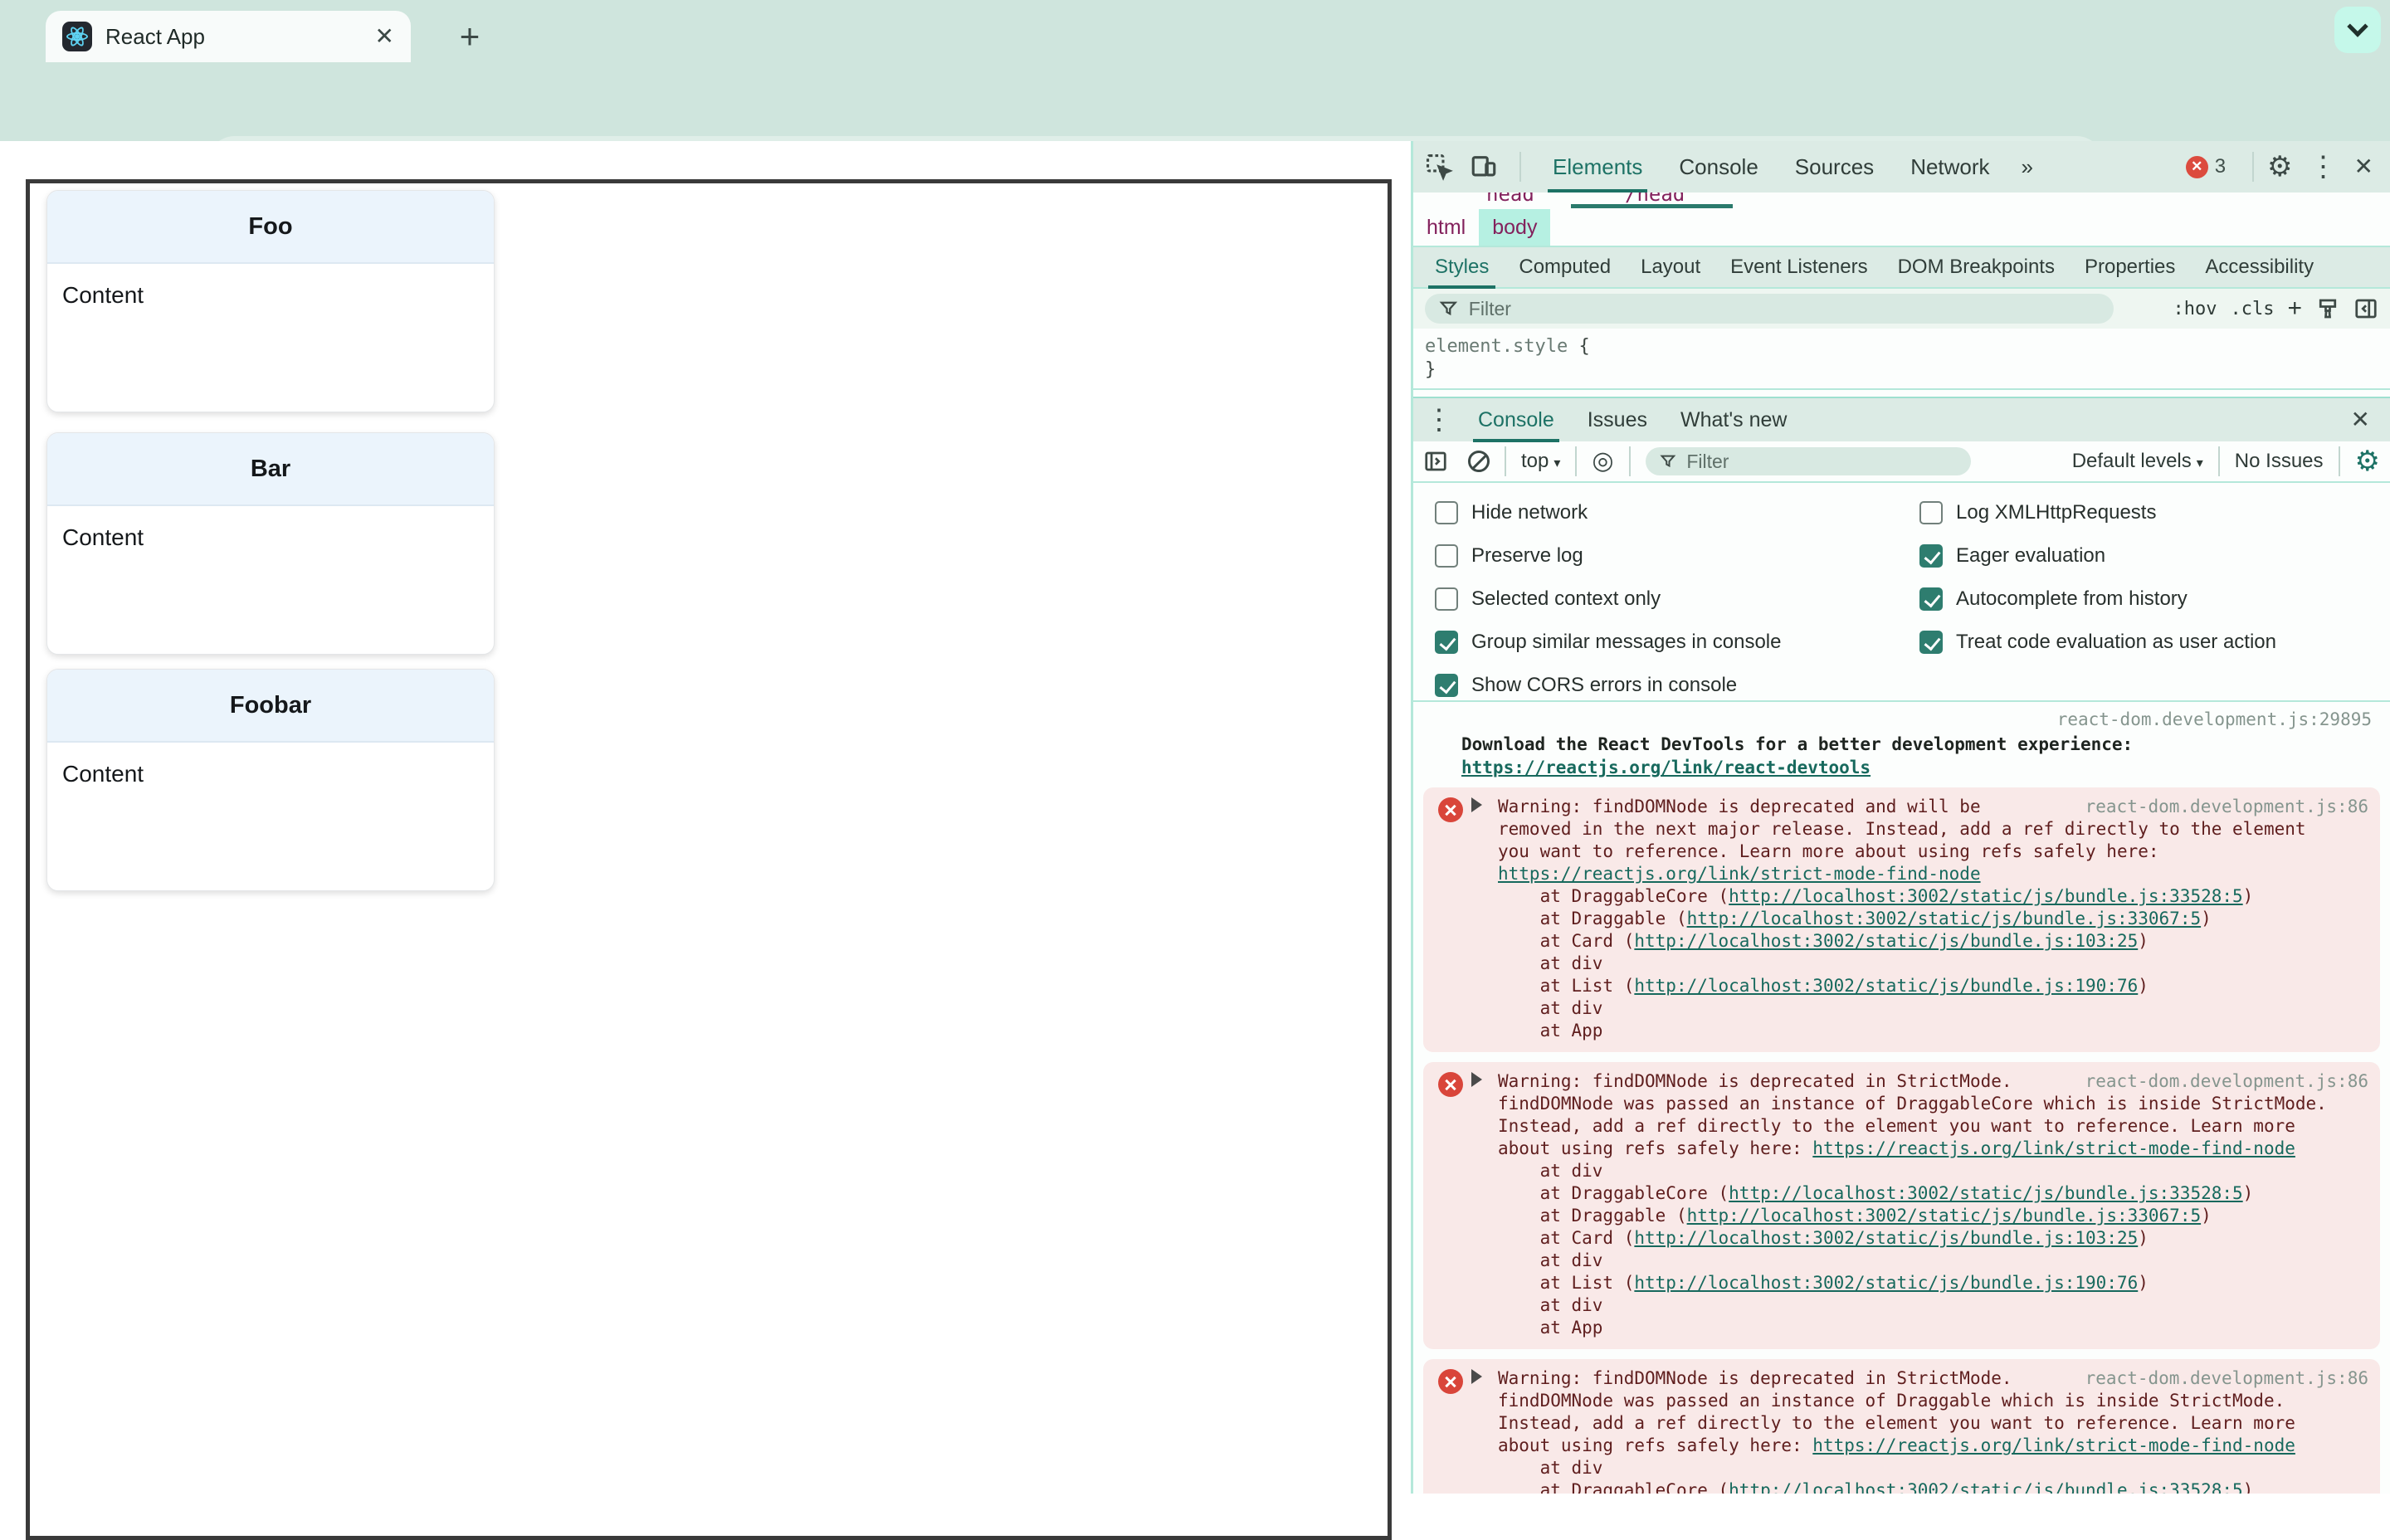  What do you see at coordinates (1436, 462) in the screenshot?
I see `console-sidebar-icon` at bounding box center [1436, 462].